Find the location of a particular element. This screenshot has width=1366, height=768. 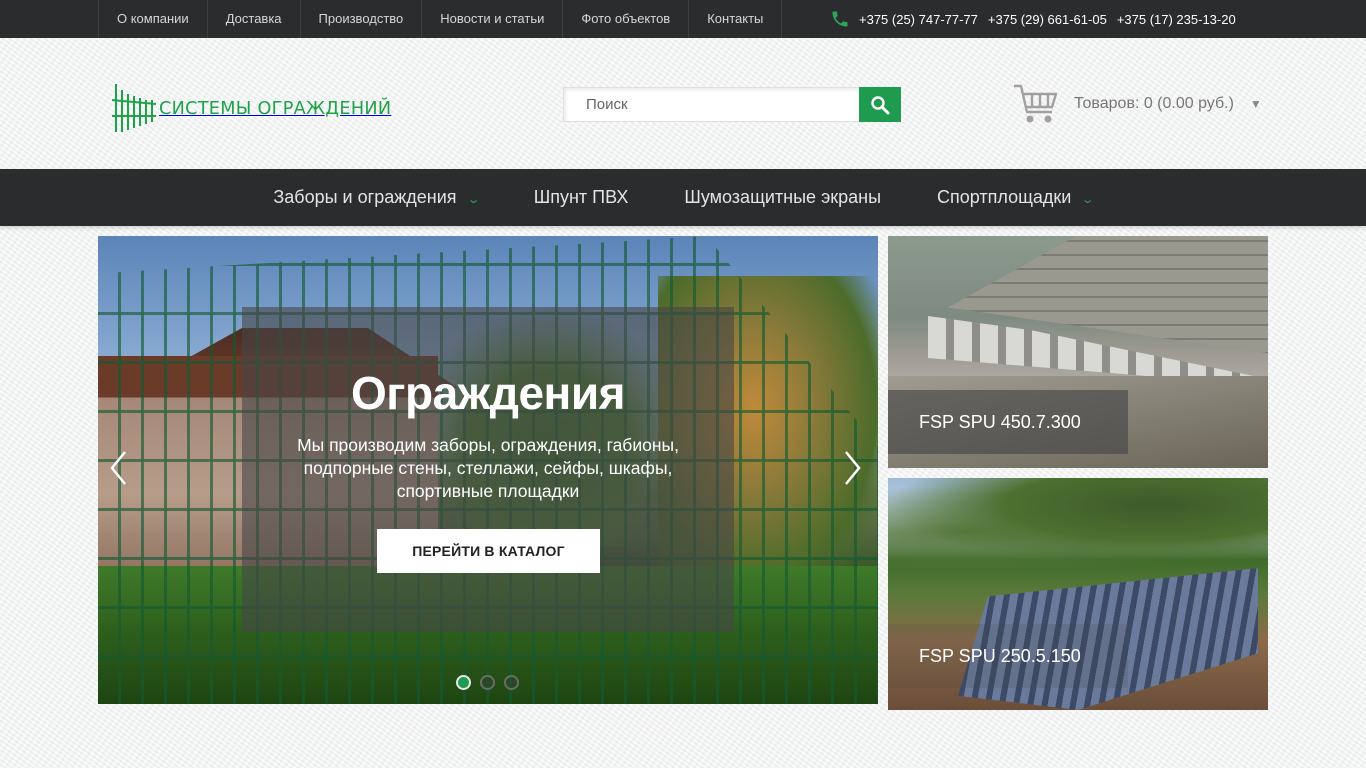

cart-dropdown-icon: ▼ is located at coordinates (1256, 104).